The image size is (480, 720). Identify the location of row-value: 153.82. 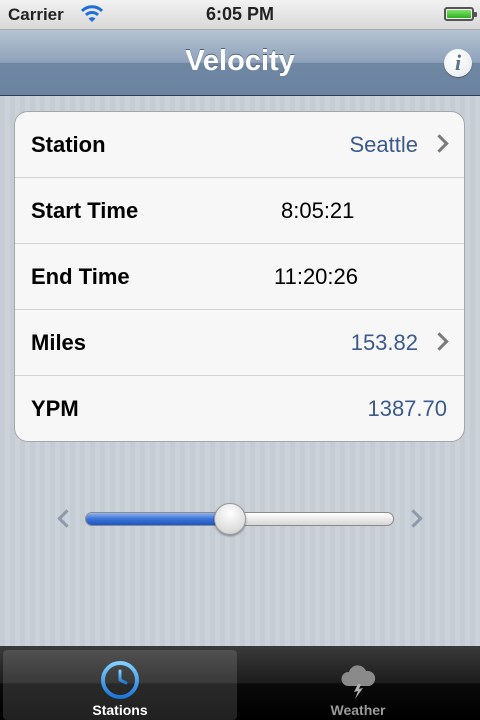
(384, 342).